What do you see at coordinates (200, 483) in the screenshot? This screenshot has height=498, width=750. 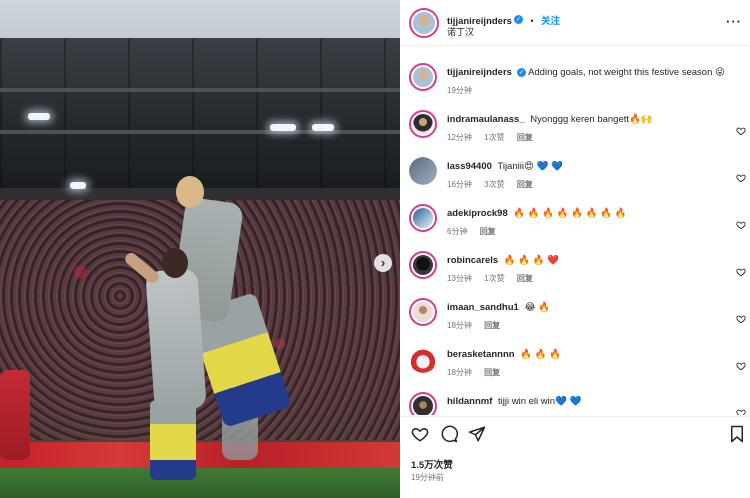 I see `pitch` at bounding box center [200, 483].